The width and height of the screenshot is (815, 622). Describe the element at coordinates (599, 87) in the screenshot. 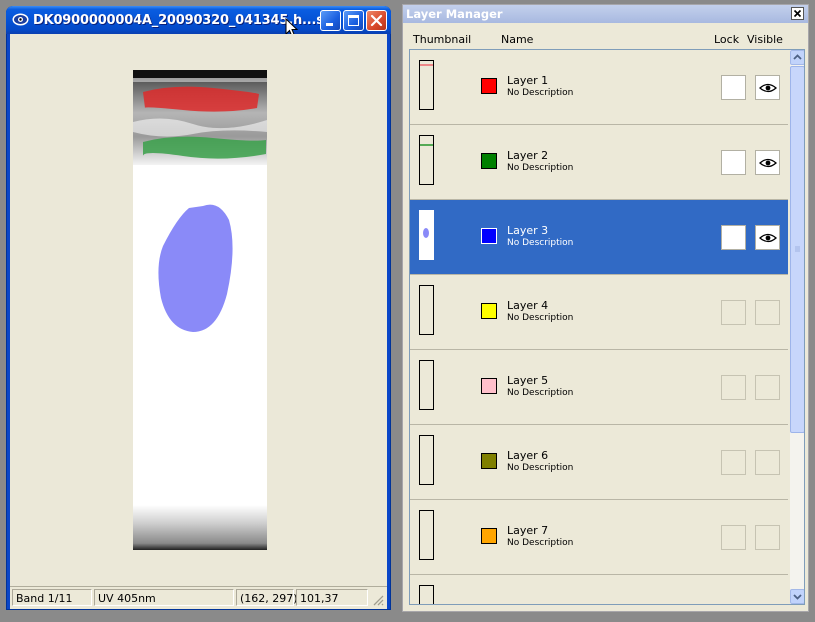

I see `layer-row: Layer 1 No Description` at that location.